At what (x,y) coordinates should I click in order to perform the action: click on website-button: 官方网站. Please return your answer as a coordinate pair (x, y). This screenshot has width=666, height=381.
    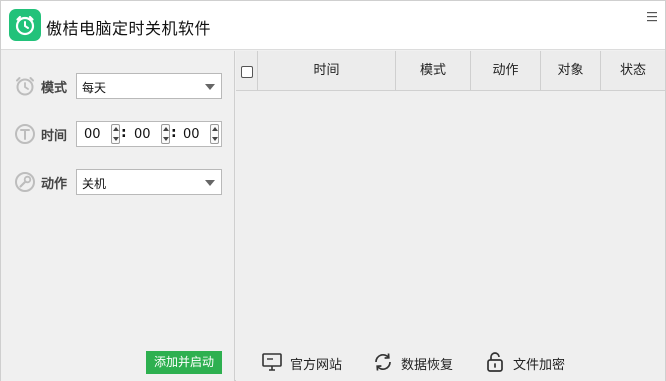
    Looking at the image, I should click on (305, 362).